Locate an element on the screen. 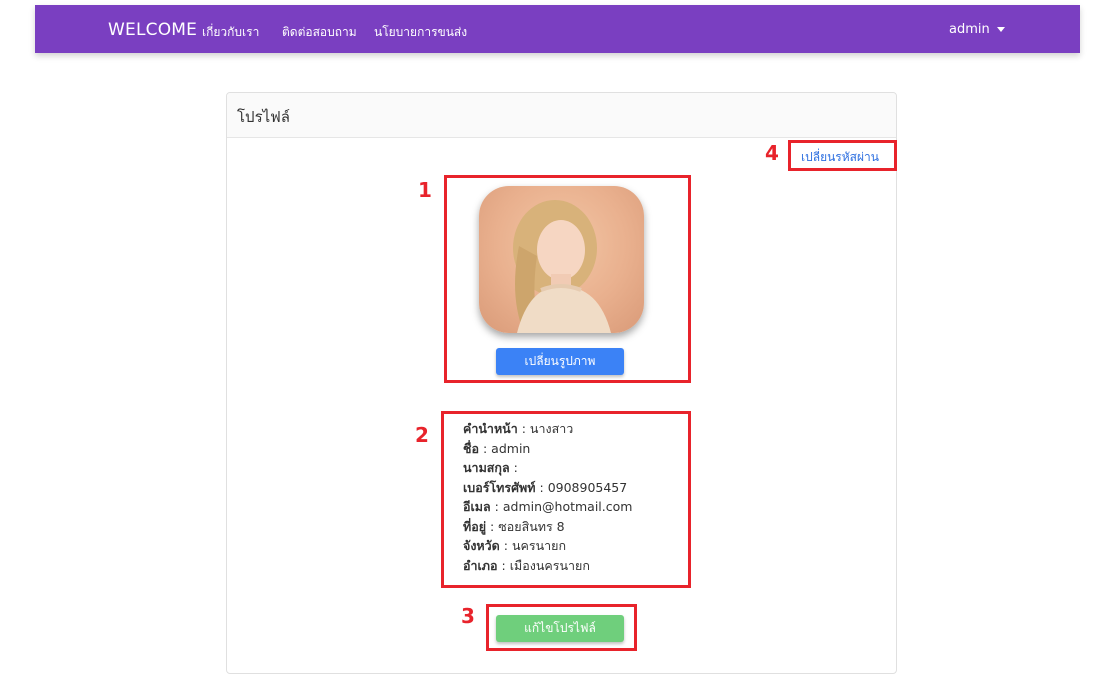  info-row-title: คำนำหน้า : นางสาว is located at coordinates (518, 428).